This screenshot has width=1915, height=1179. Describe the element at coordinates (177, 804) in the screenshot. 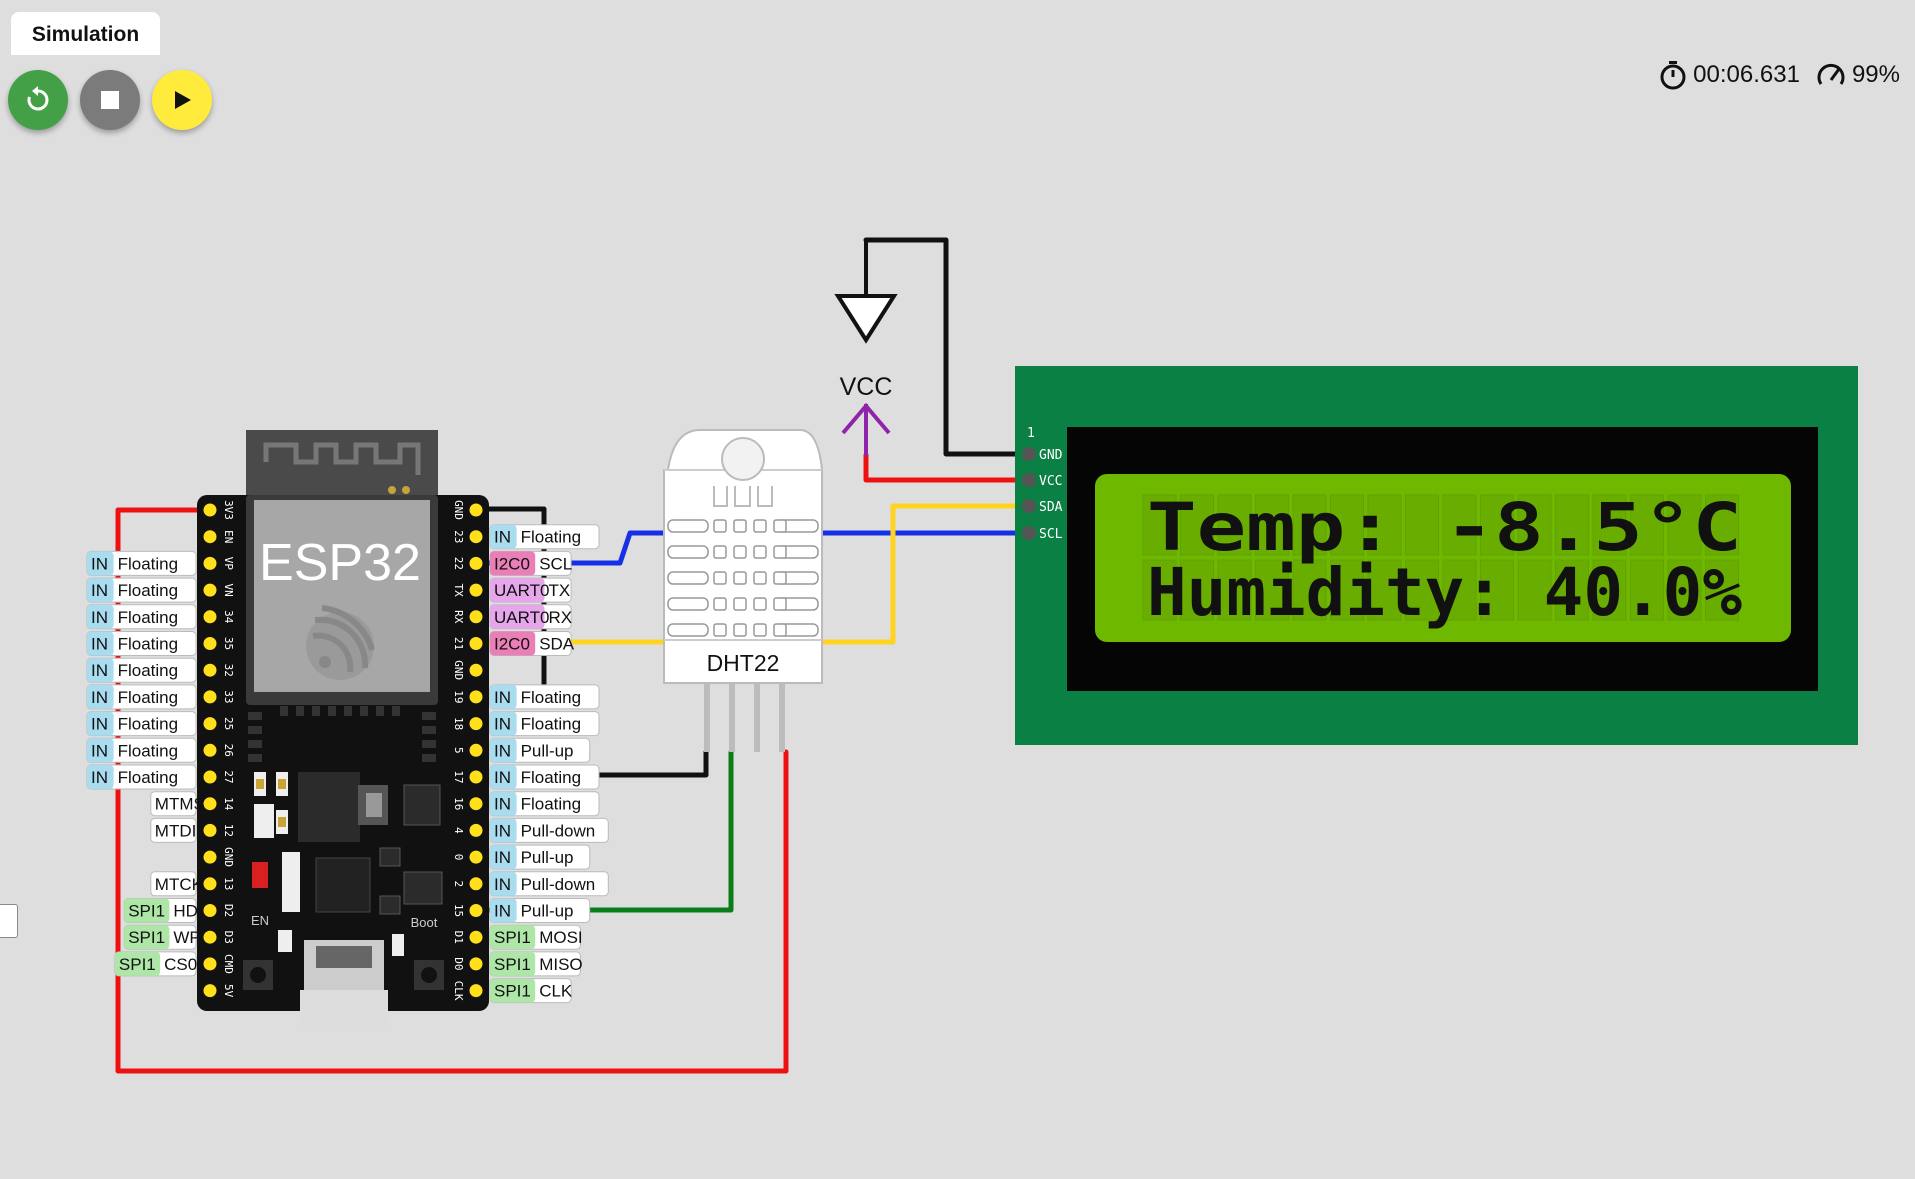

I see `pin-function-label: MTMS` at that location.